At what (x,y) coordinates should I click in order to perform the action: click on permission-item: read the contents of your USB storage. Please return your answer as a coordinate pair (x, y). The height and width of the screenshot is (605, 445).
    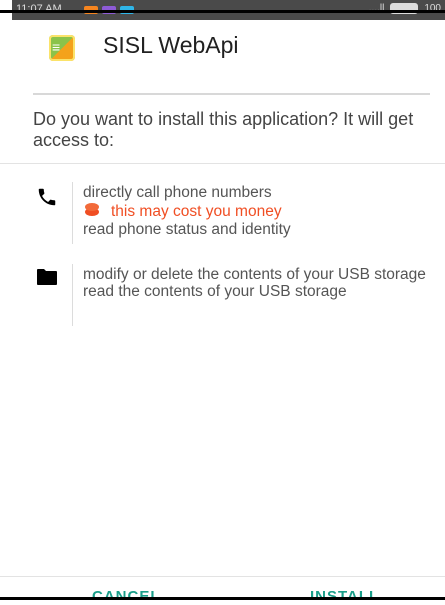
    Looking at the image, I should click on (215, 291).